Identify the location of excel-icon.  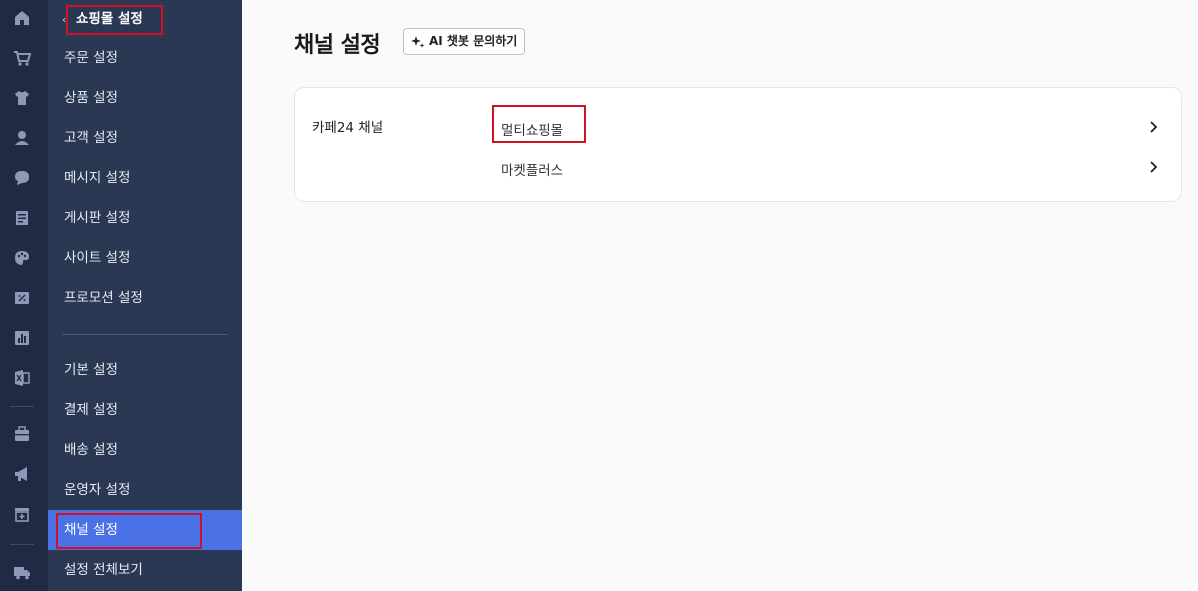
(22, 378).